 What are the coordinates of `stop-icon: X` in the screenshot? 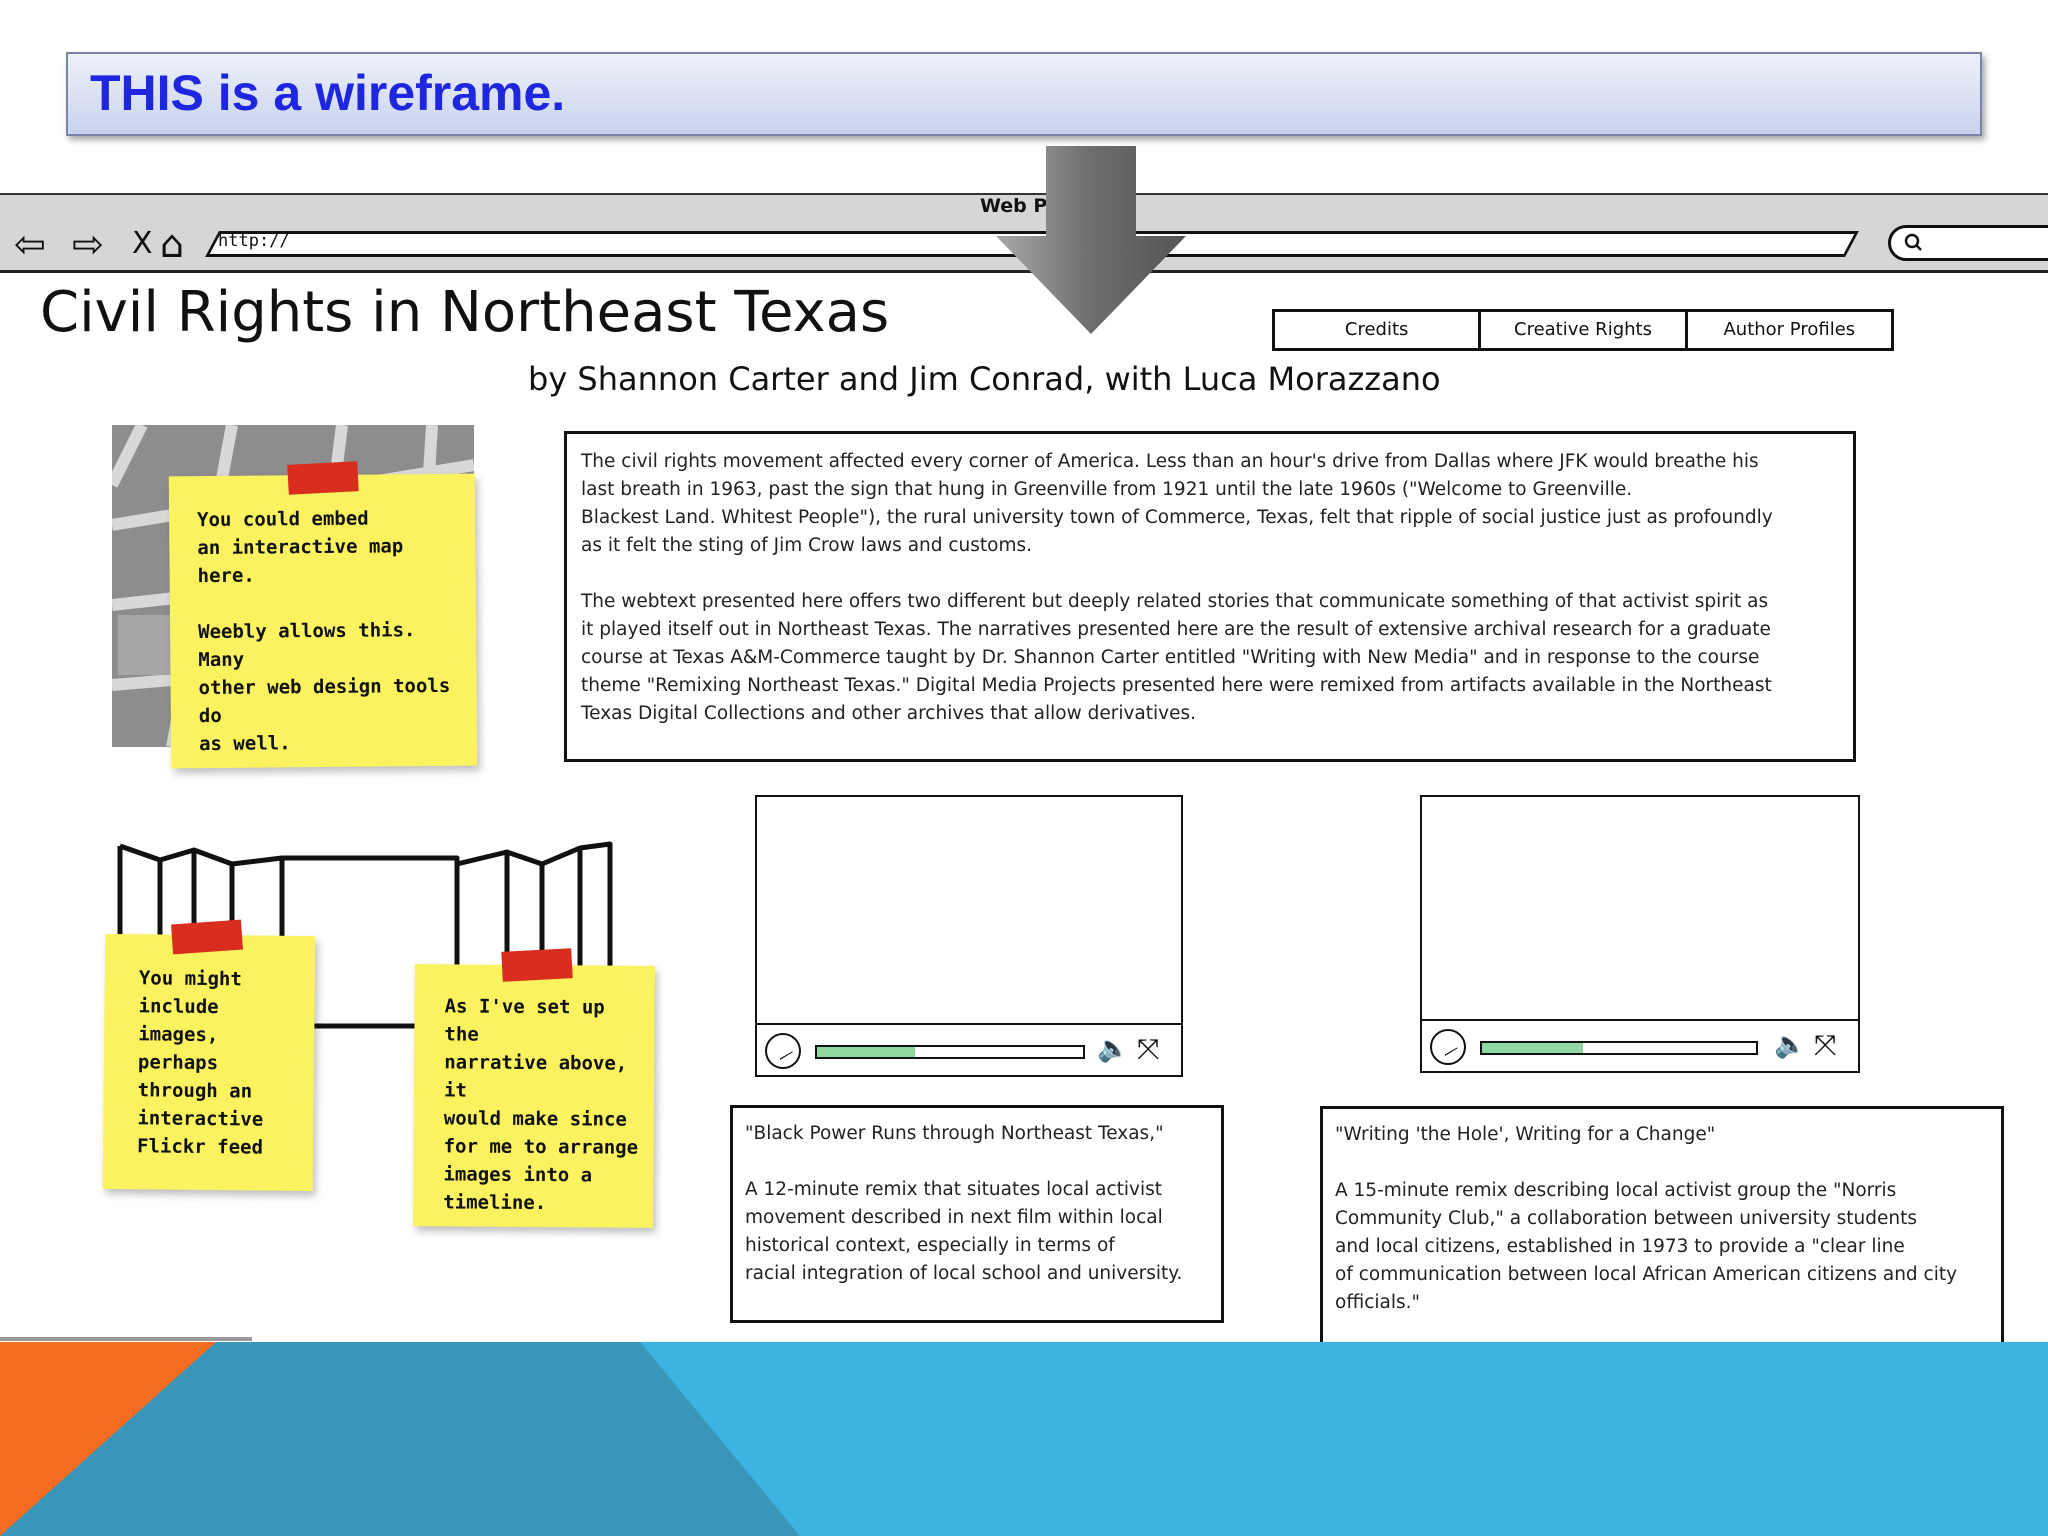 It's located at (142, 244).